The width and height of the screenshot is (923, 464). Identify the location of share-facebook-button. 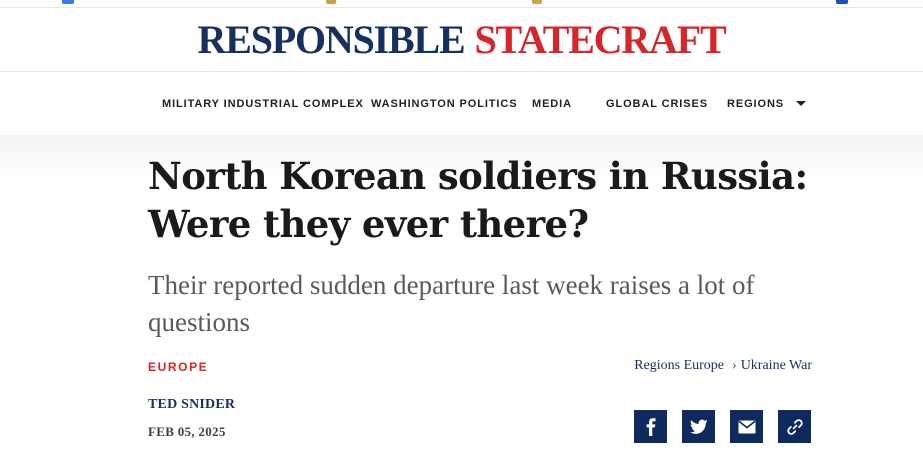
(650, 426).